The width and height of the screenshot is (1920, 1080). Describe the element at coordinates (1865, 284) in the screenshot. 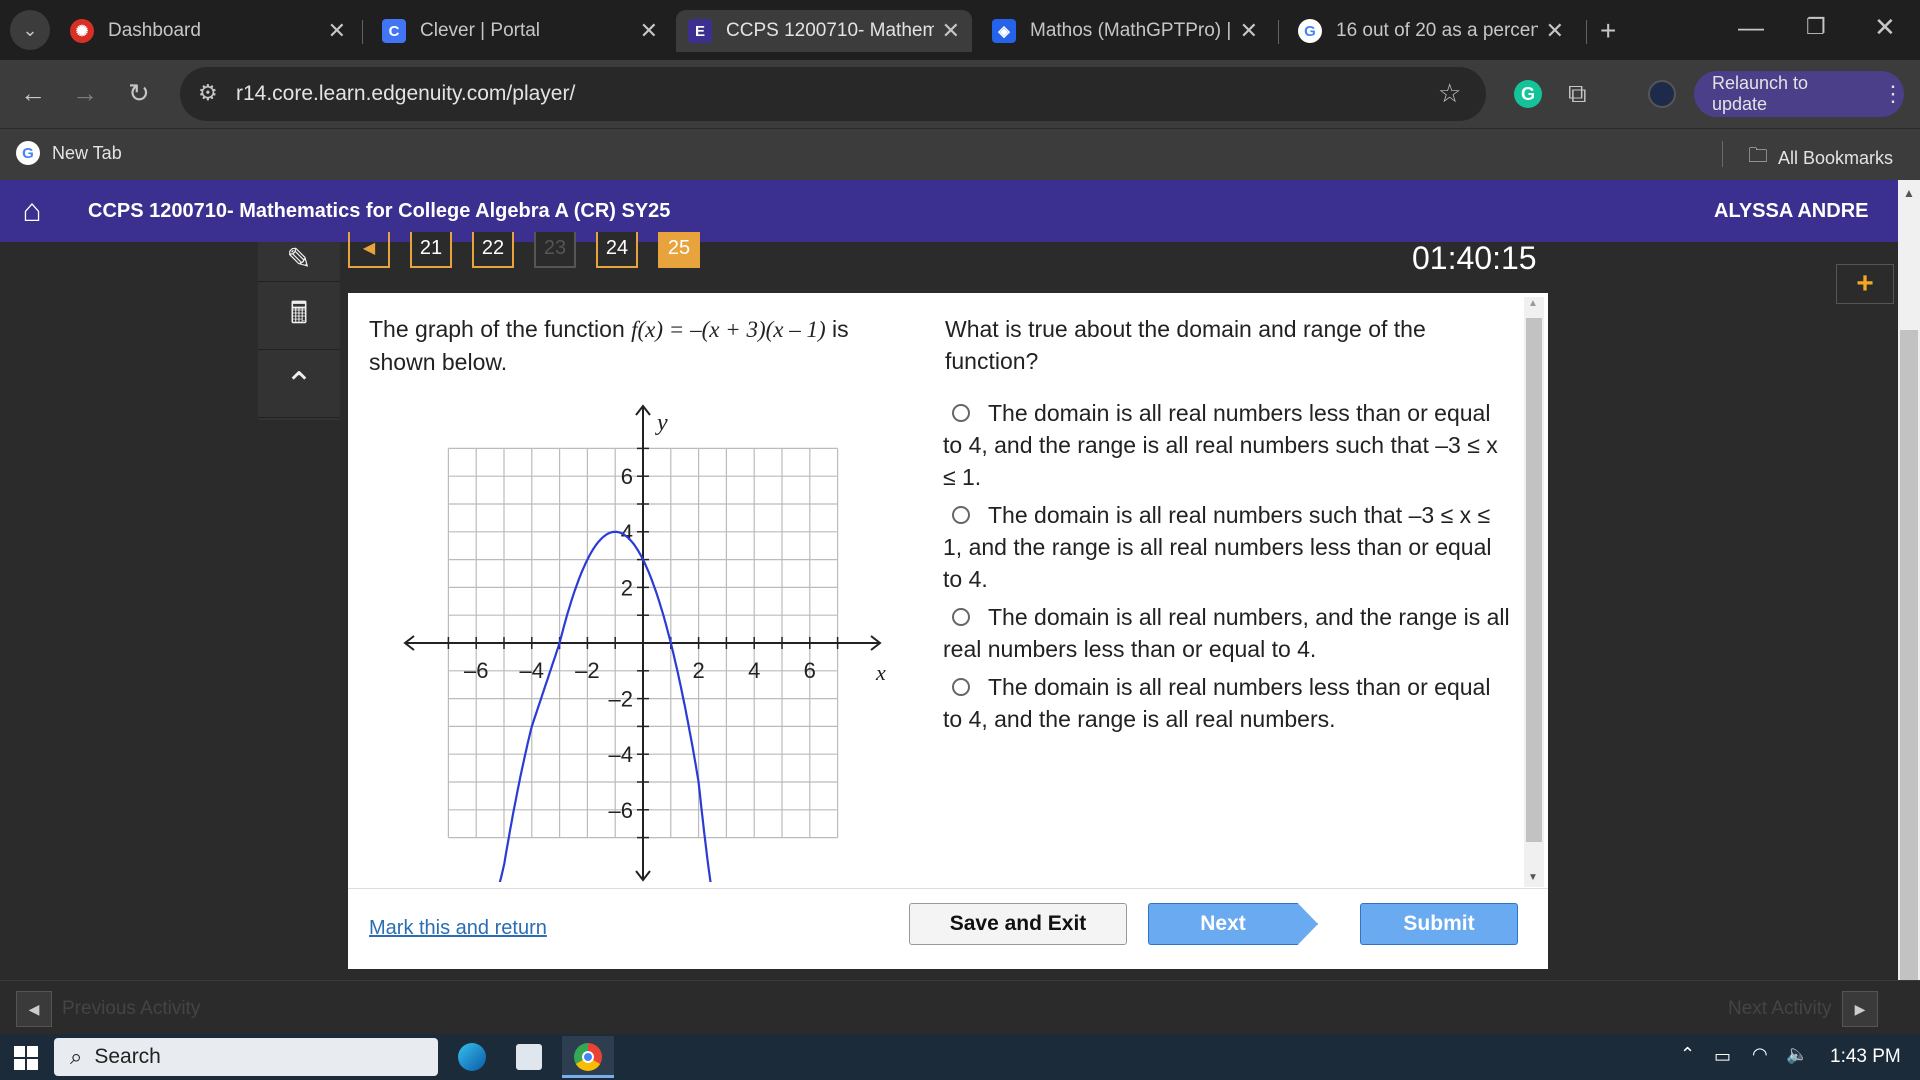

I see `expand-plus-button: +` at that location.